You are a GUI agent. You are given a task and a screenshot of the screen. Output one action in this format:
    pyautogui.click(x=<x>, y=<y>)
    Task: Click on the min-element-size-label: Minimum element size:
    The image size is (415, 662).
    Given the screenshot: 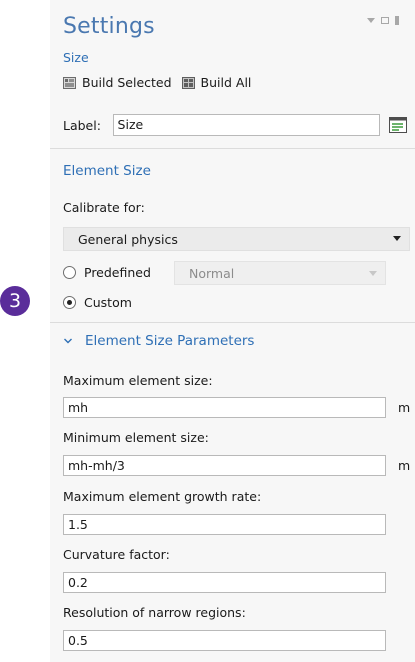 What is the action you would take?
    pyautogui.click(x=136, y=437)
    